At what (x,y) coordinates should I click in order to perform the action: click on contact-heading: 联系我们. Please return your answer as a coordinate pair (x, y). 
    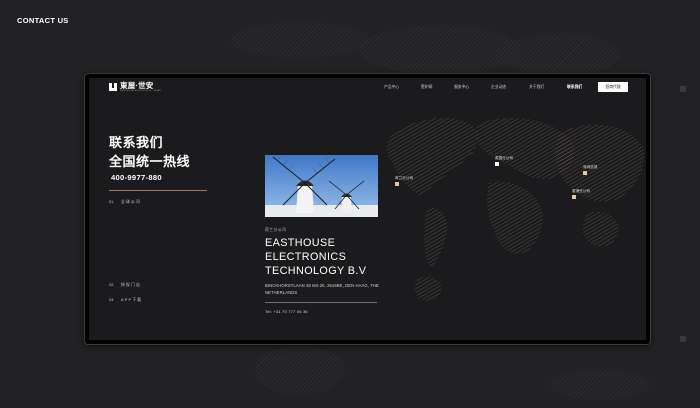
    Looking at the image, I should click on (136, 142).